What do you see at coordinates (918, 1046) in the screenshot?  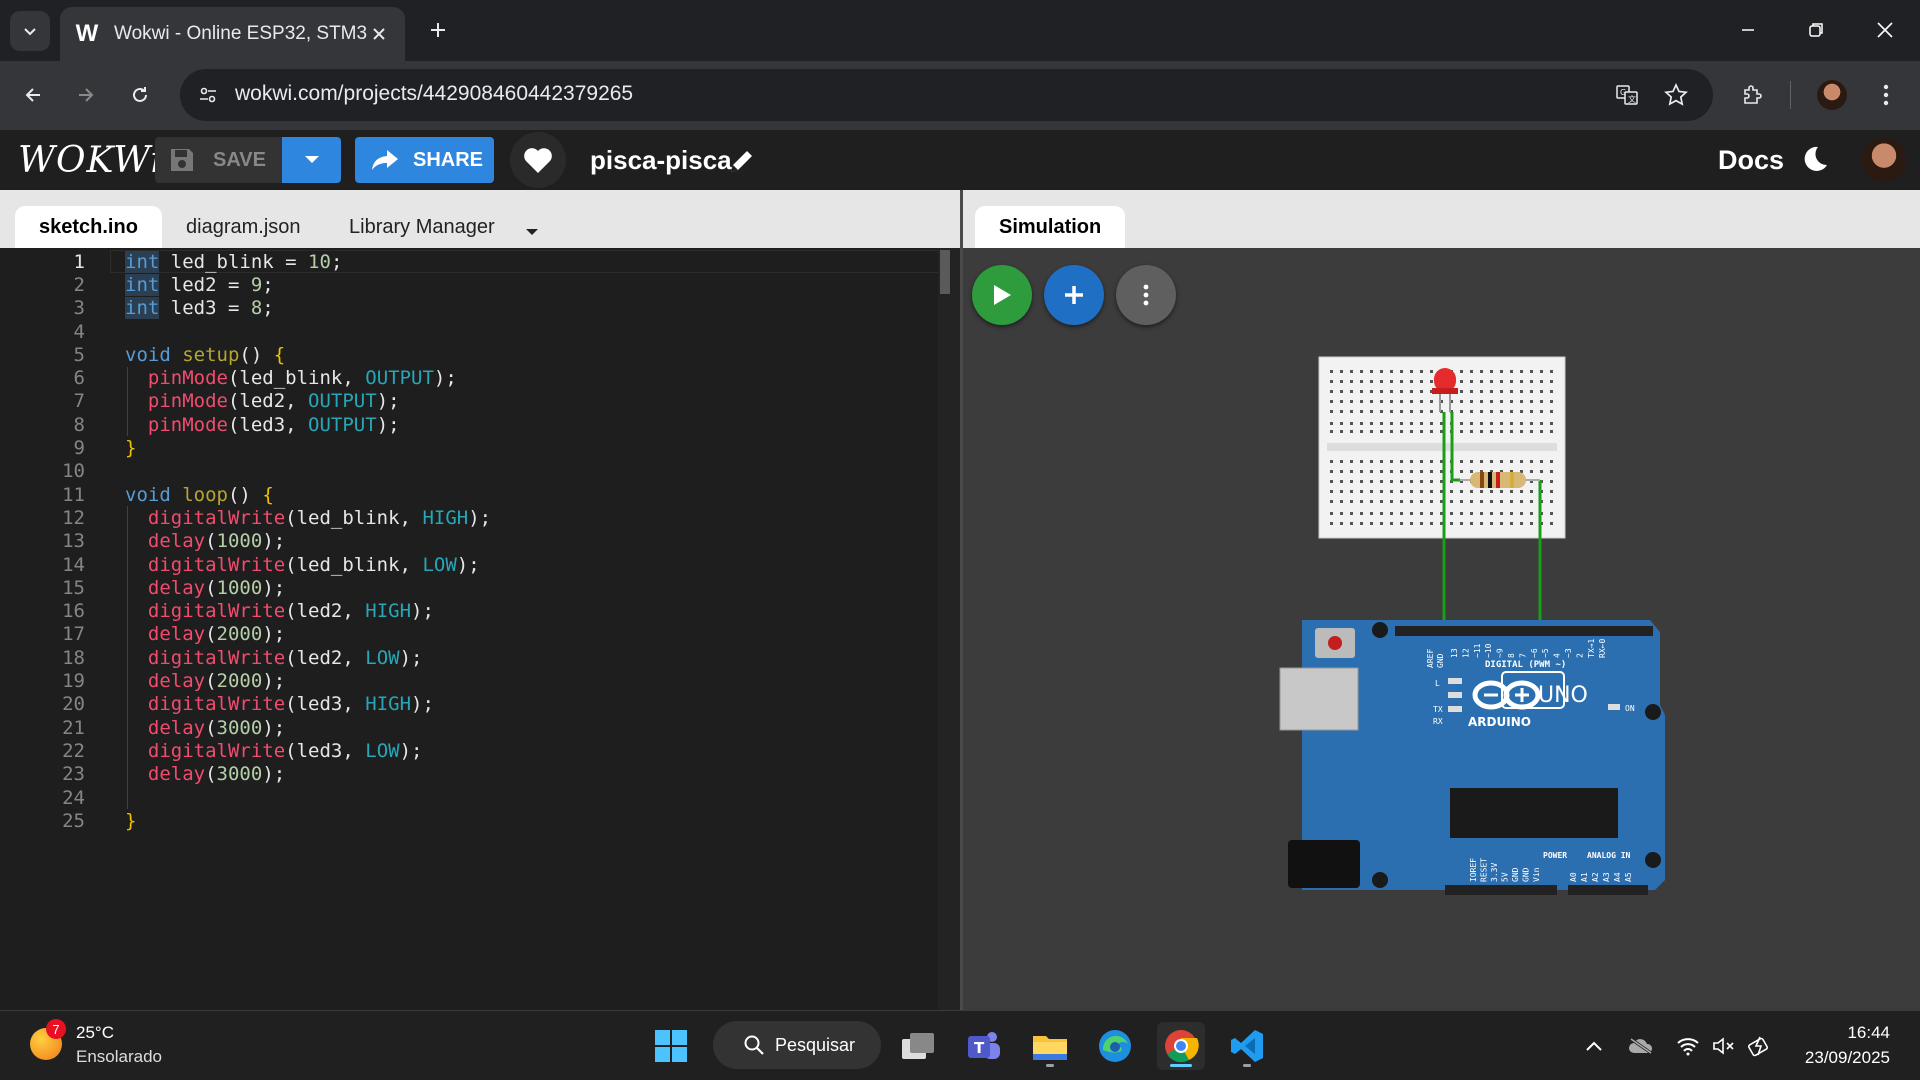 I see `task-view-button` at bounding box center [918, 1046].